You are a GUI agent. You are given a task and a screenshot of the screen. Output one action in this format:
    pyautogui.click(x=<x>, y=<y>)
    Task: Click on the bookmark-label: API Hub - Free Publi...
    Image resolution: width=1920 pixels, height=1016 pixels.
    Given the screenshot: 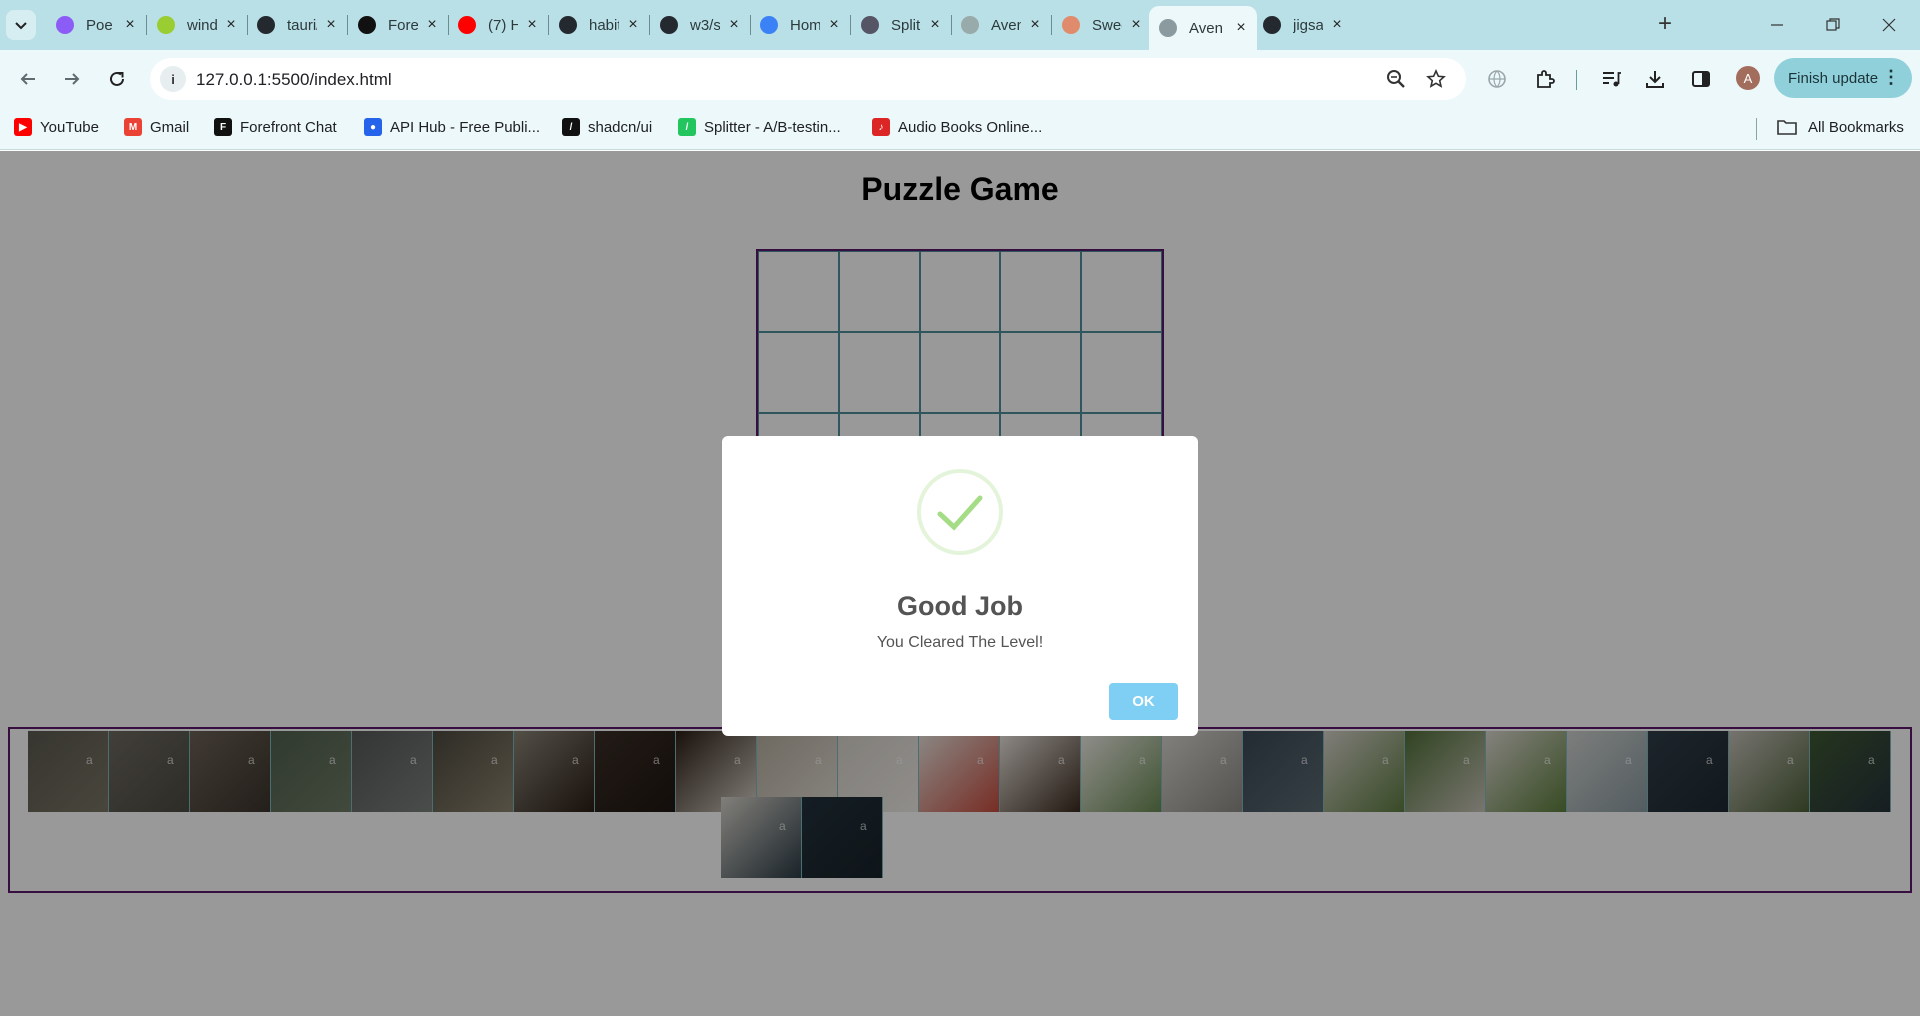 What is the action you would take?
    pyautogui.click(x=465, y=127)
    